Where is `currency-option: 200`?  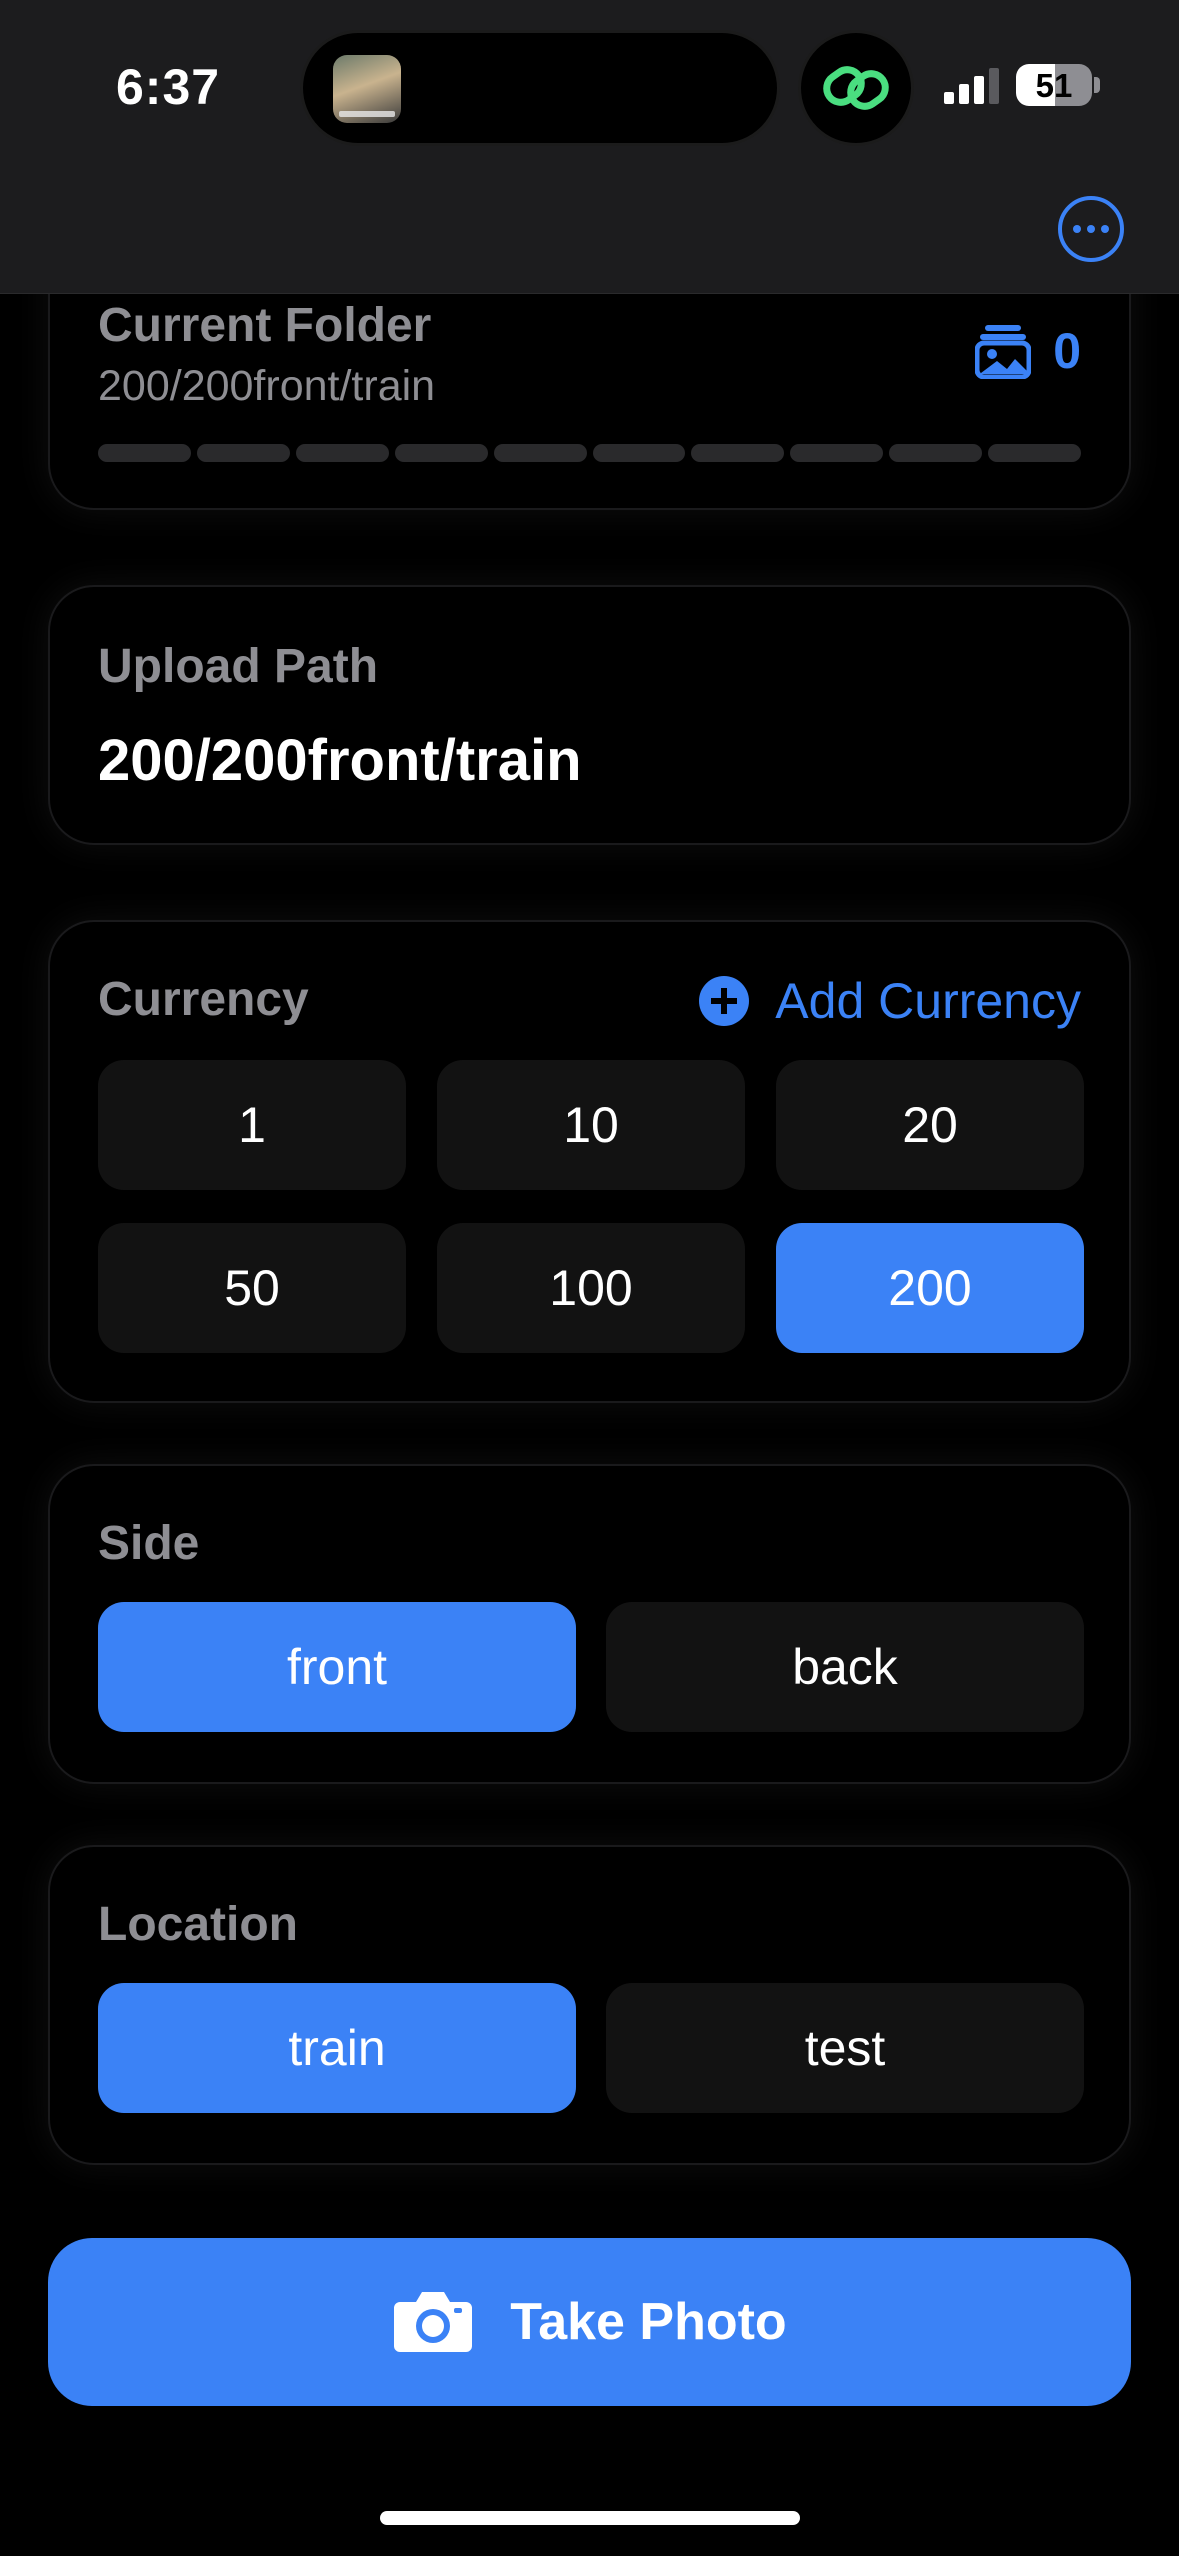
currency-option: 200 is located at coordinates (930, 1288).